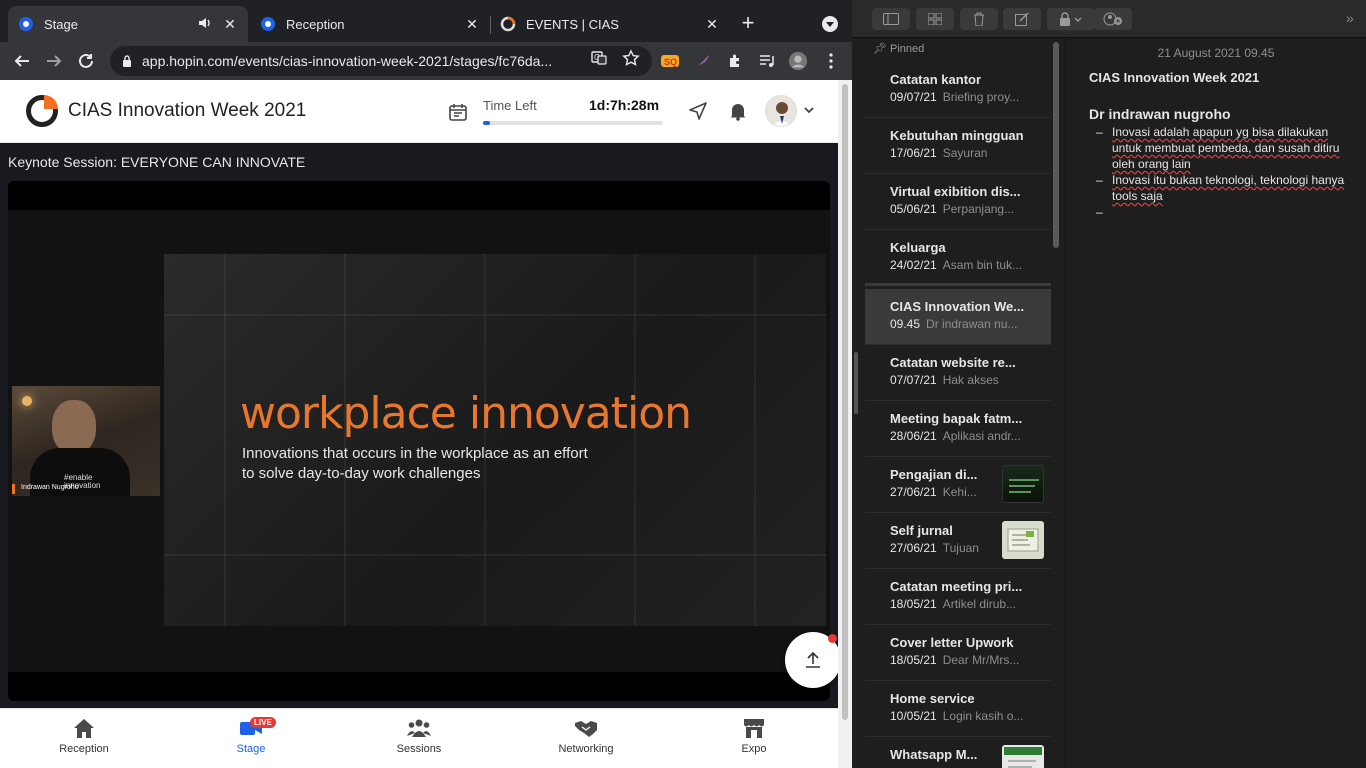  Describe the element at coordinates (798, 61) in the screenshot. I see `profile-avatar` at that location.